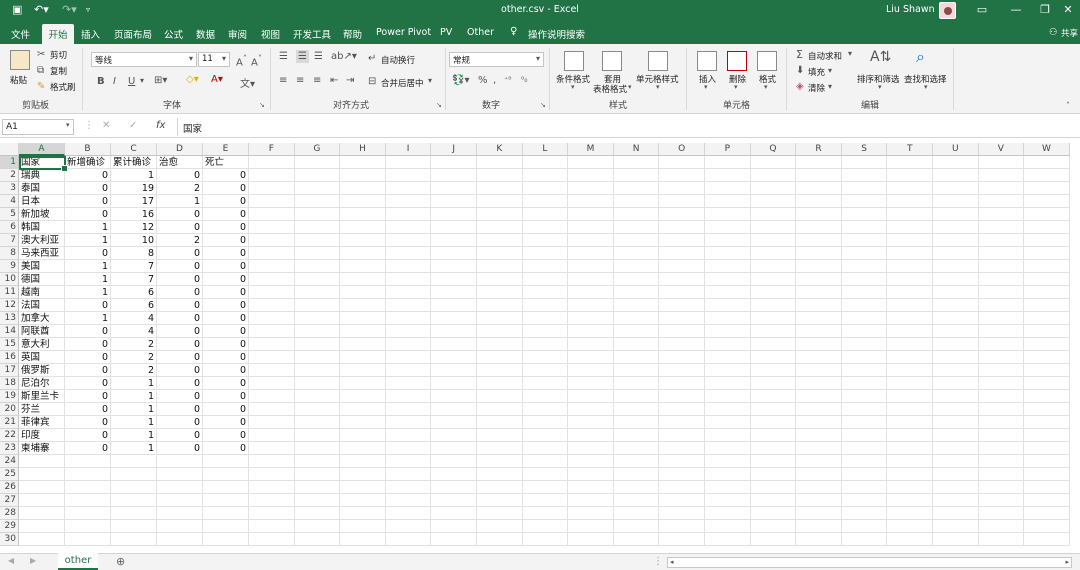 This screenshot has height=570, width=1080. Describe the element at coordinates (736, 87) in the screenshot. I see `delete-dropdown-icon: ▾` at that location.